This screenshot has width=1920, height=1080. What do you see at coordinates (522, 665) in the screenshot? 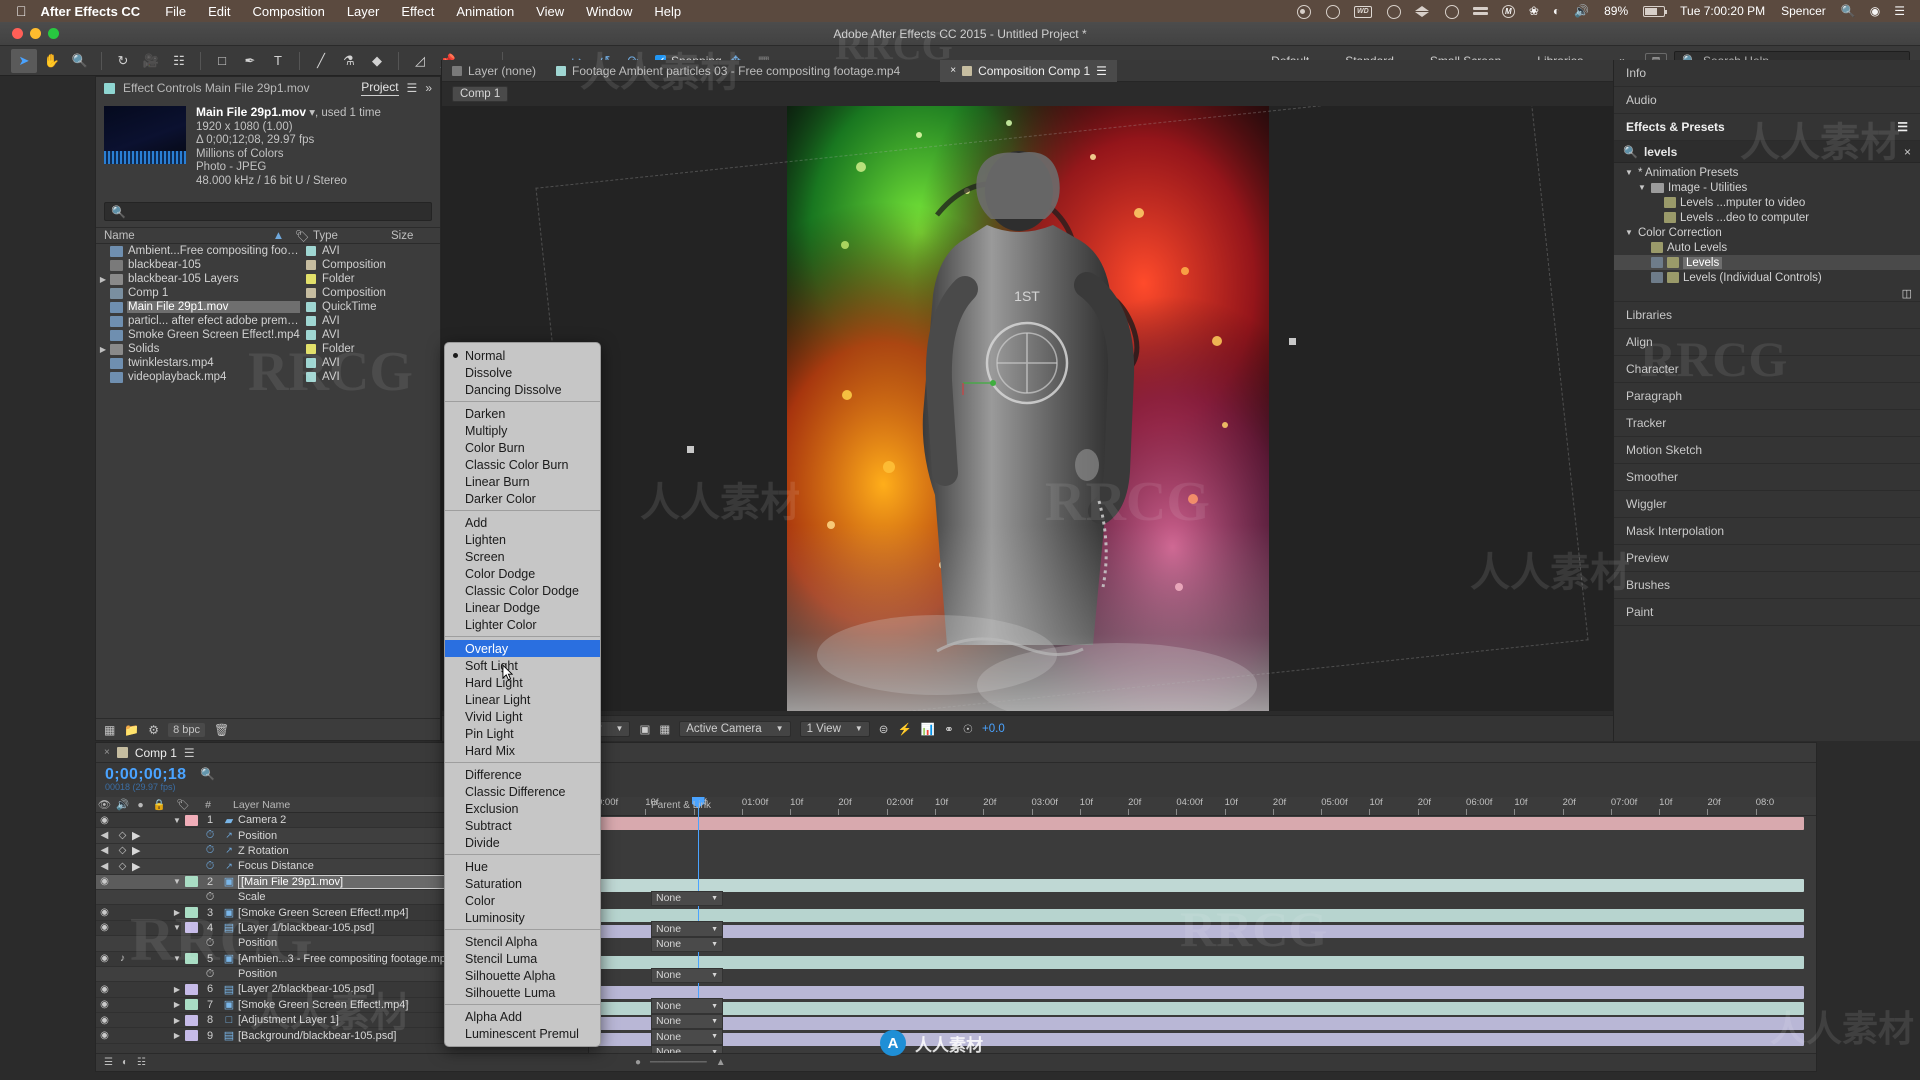
I see `blend-mode-option: Soft Light` at bounding box center [522, 665].